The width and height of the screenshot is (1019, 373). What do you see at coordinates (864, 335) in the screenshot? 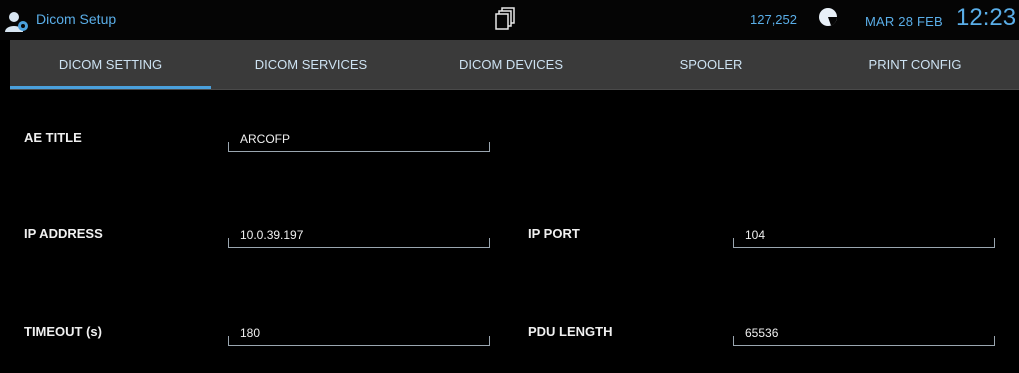
I see `pdu-length-field: 65536` at bounding box center [864, 335].